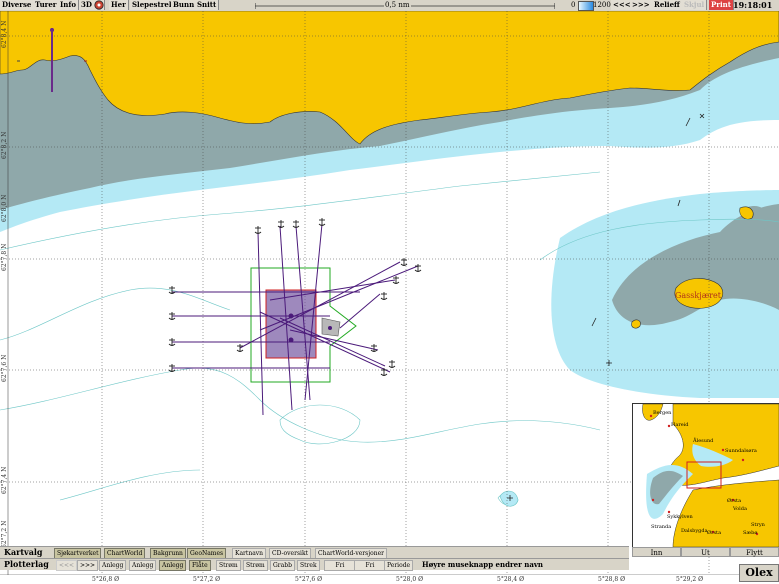  I want to click on zoom-in-button: Inn, so click(656, 552).